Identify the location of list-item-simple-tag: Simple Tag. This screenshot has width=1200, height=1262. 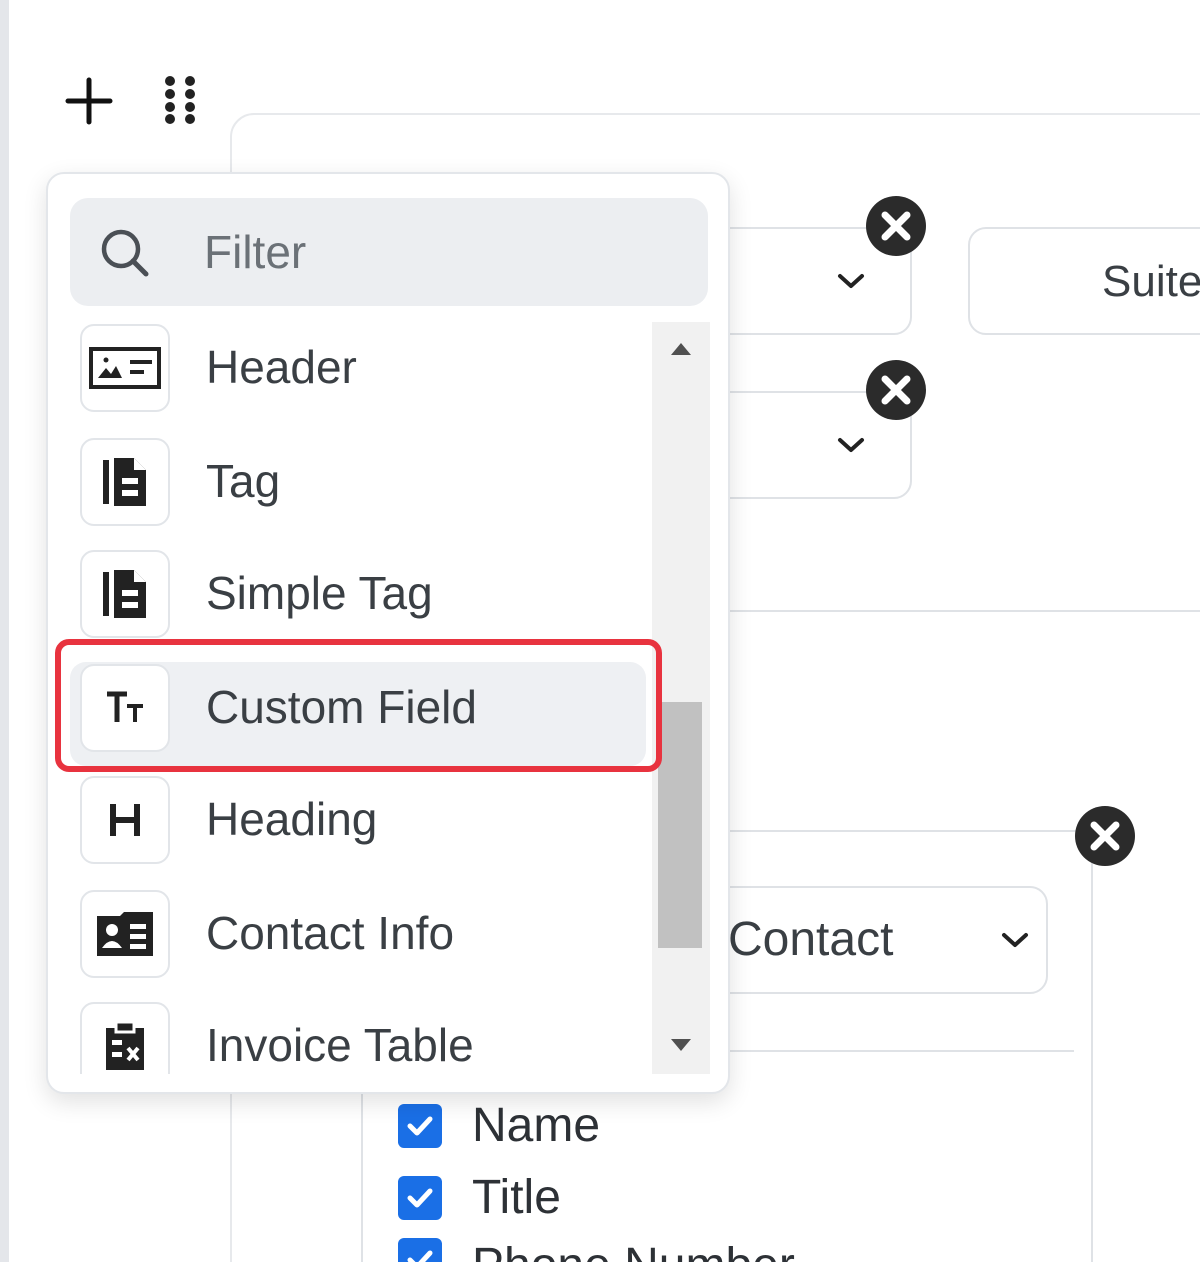
(358, 600).